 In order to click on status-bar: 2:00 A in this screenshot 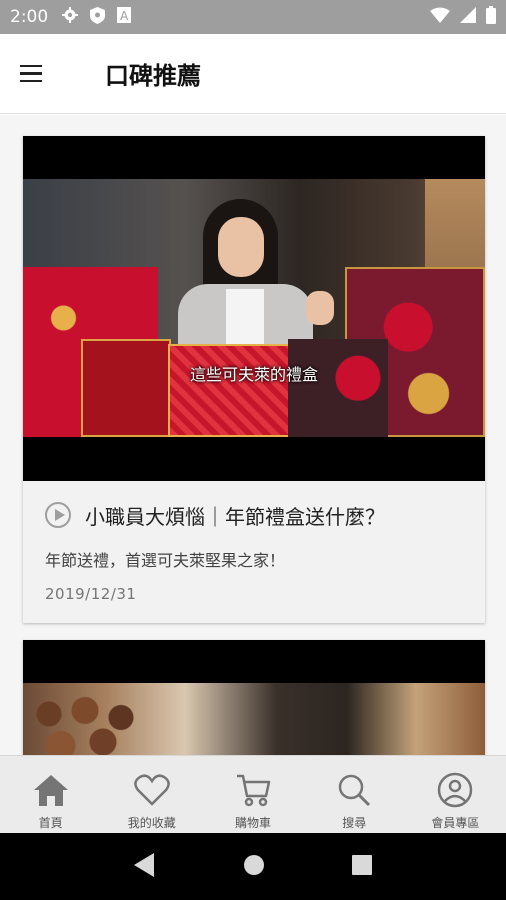, I will do `click(253, 17)`.